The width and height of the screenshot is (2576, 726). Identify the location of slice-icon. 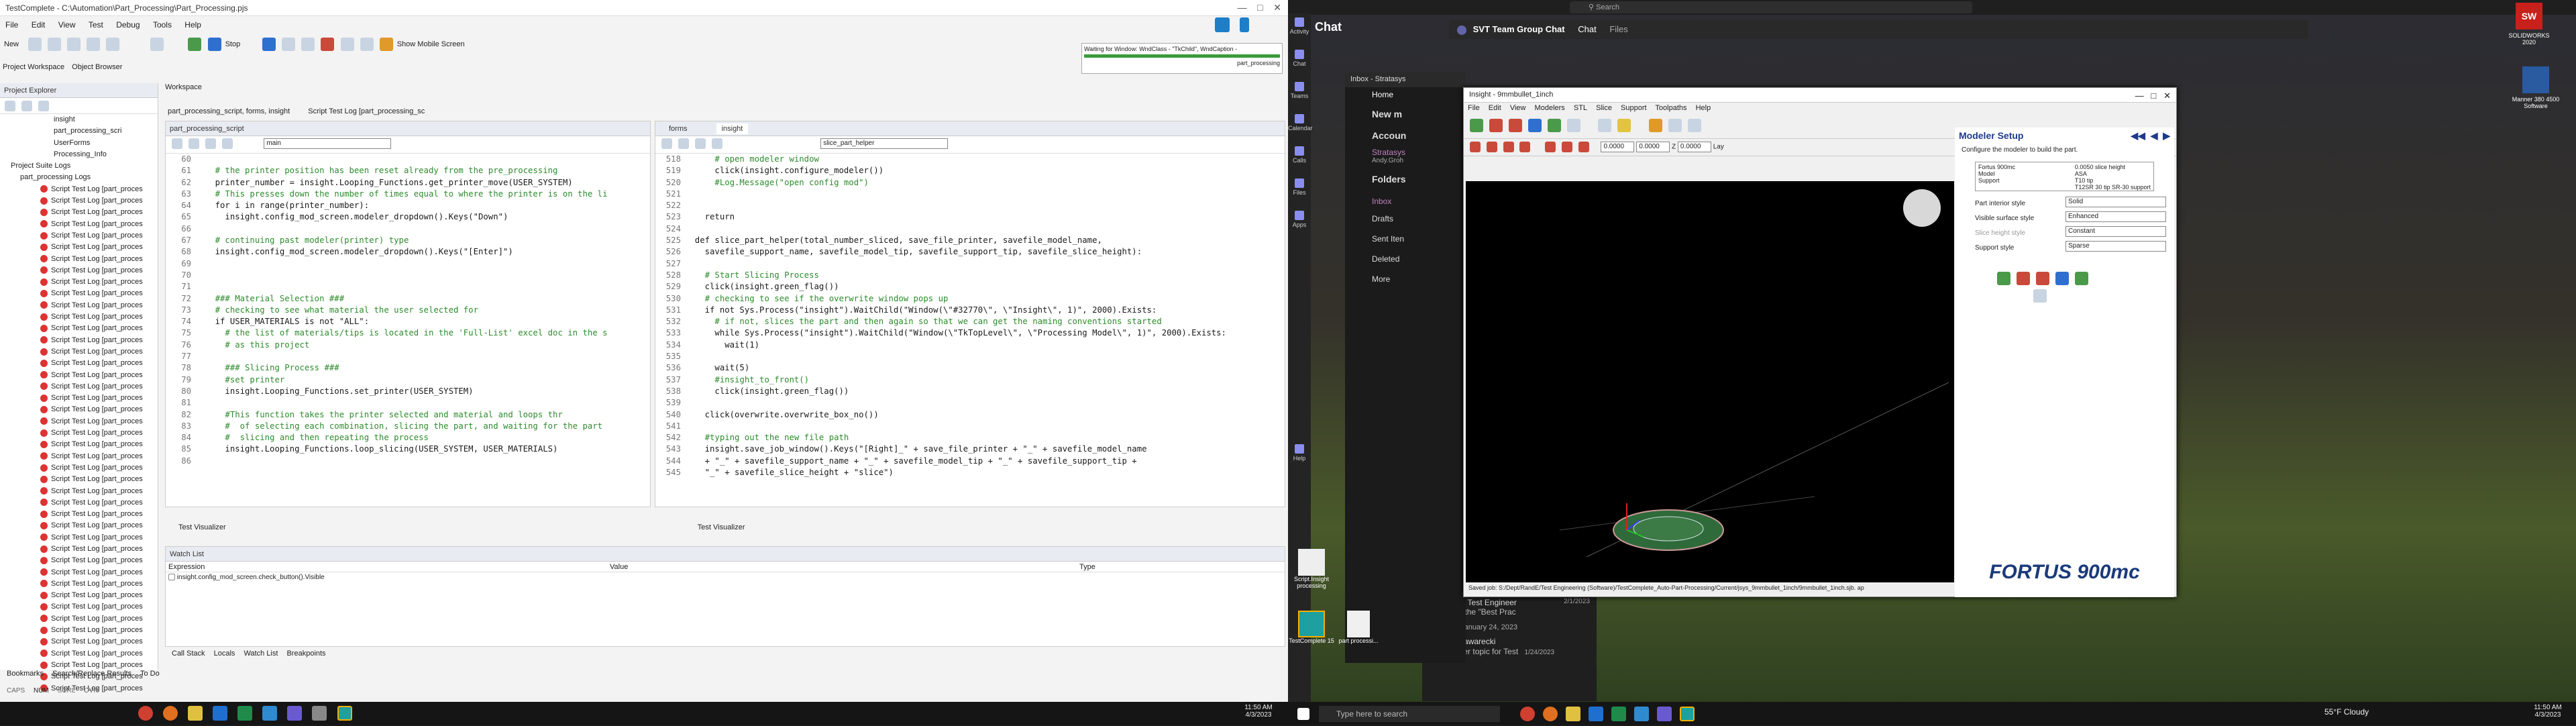
(1496, 126).